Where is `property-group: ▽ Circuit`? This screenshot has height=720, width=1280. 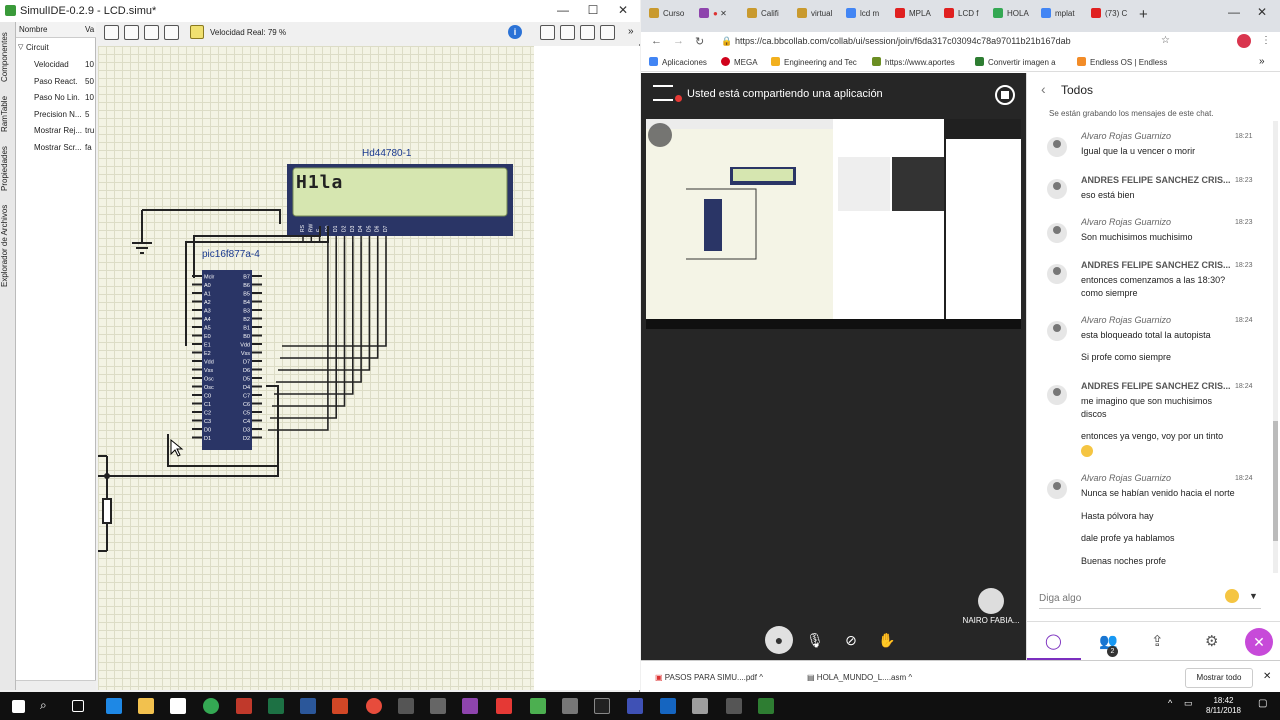
property-group: ▽ Circuit is located at coordinates (56, 48).